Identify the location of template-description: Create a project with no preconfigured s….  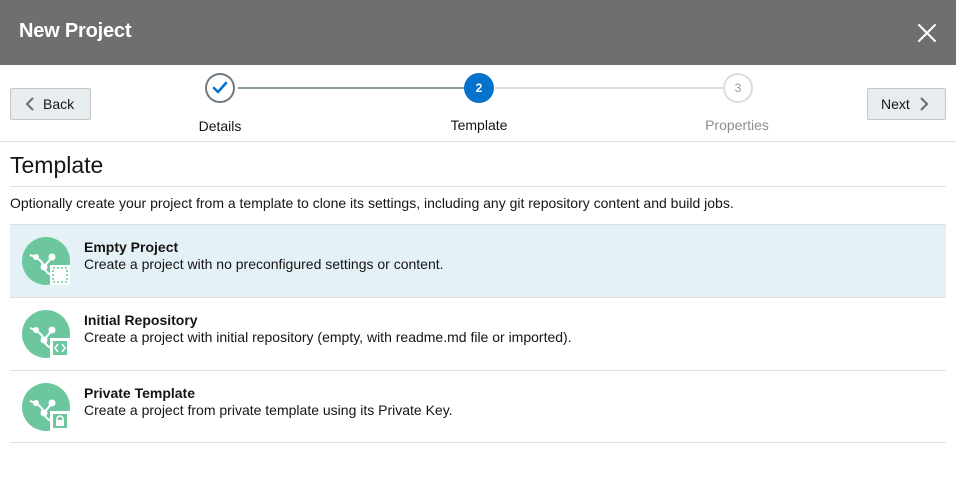
(264, 264).